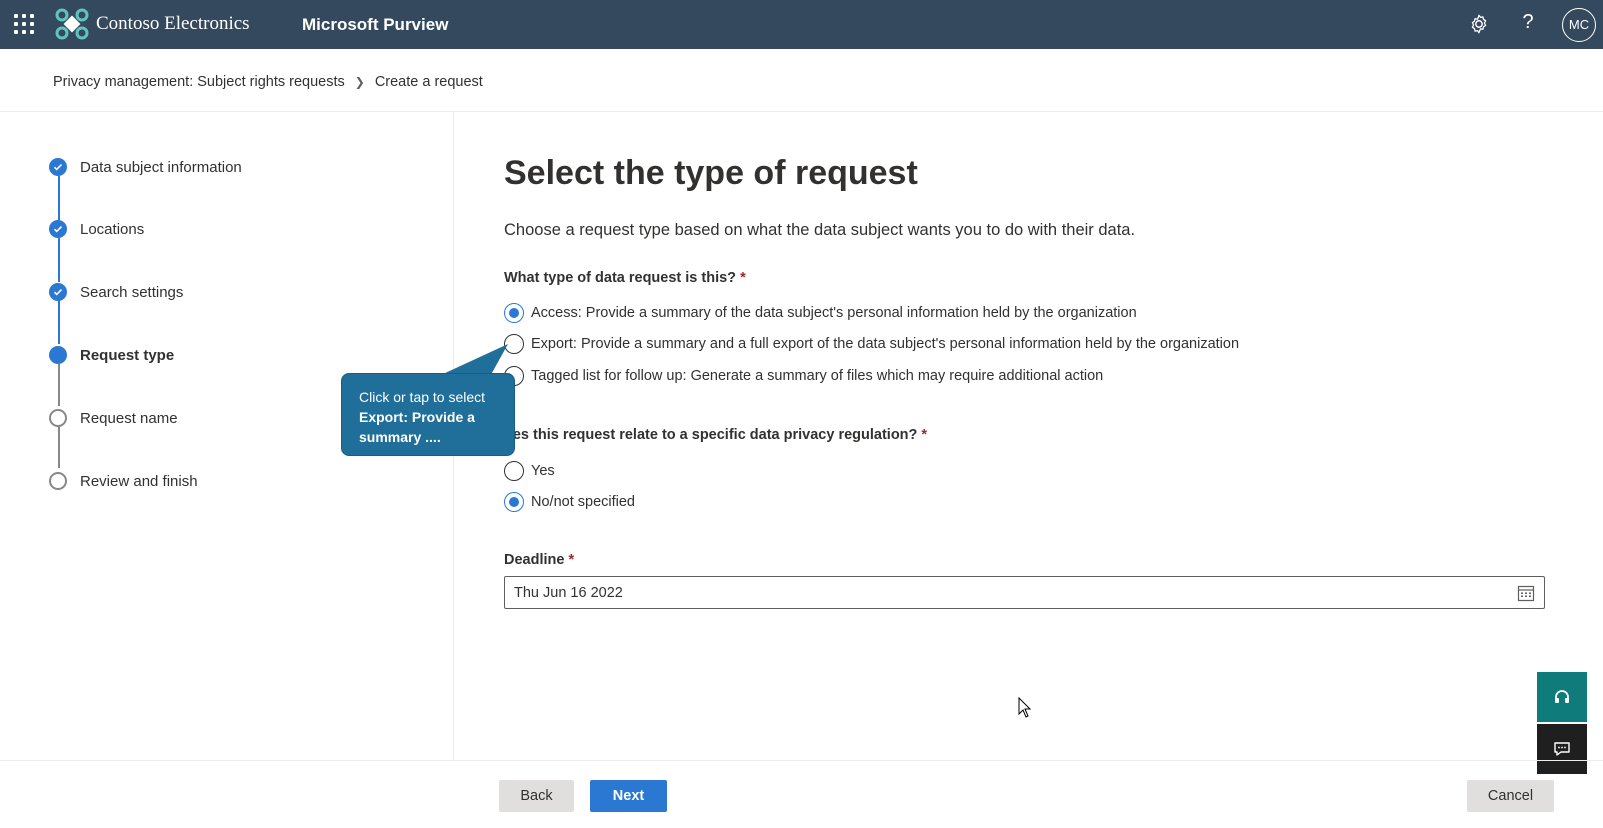 This screenshot has height=828, width=1603. I want to click on cancel-button: Cancel, so click(1510, 796).